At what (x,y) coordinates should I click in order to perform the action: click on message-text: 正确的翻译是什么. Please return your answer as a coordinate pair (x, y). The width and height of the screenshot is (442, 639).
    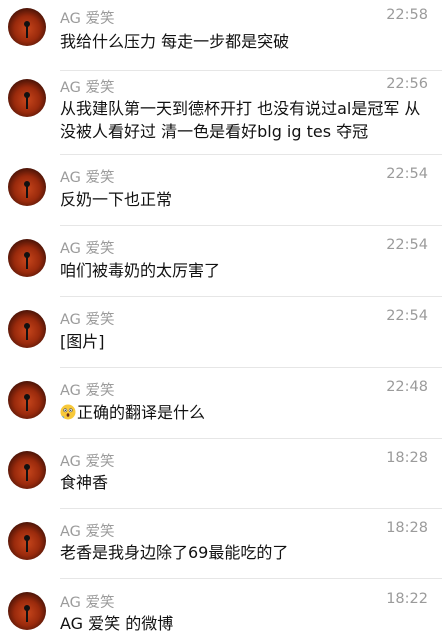
    Looking at the image, I should click on (141, 412).